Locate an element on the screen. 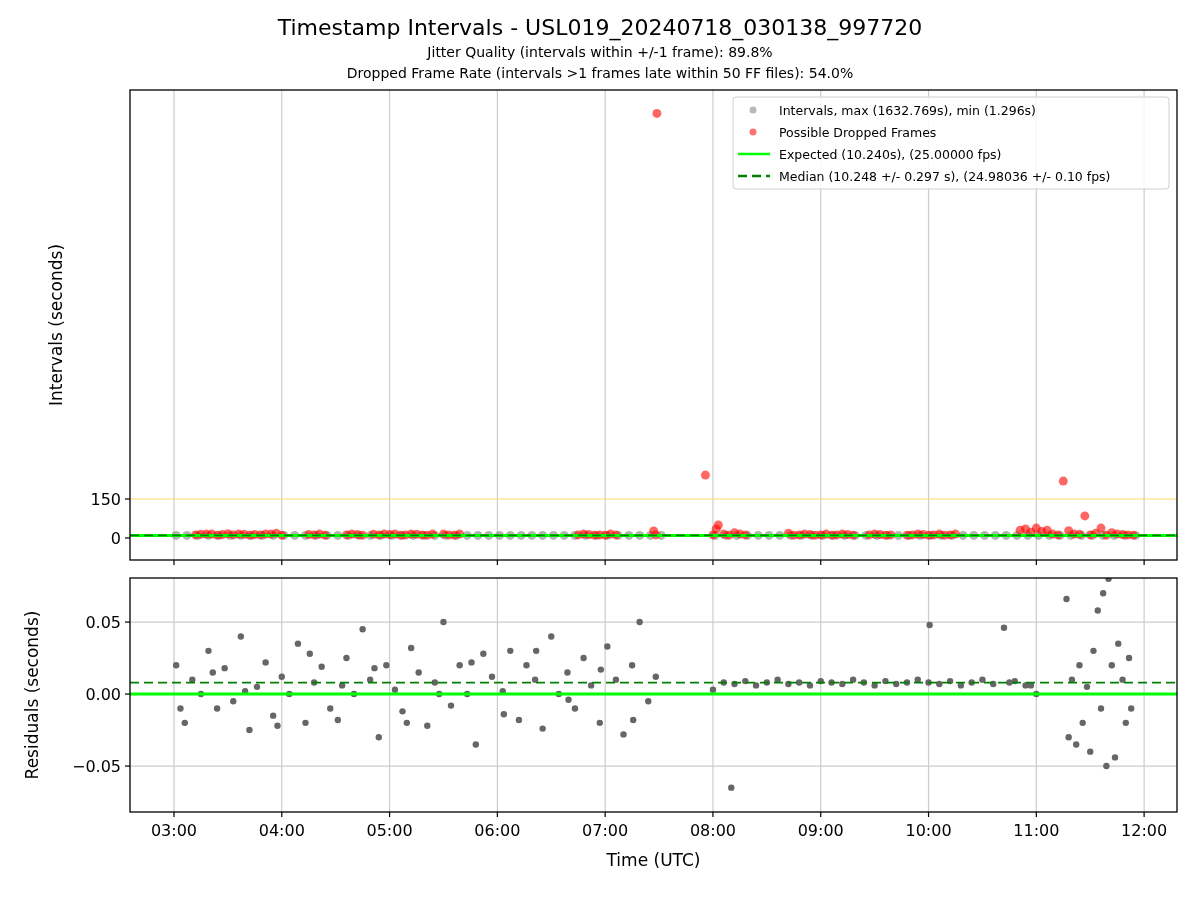 The width and height of the screenshot is (1200, 900). tick-label: 0 is located at coordinates (115, 538).